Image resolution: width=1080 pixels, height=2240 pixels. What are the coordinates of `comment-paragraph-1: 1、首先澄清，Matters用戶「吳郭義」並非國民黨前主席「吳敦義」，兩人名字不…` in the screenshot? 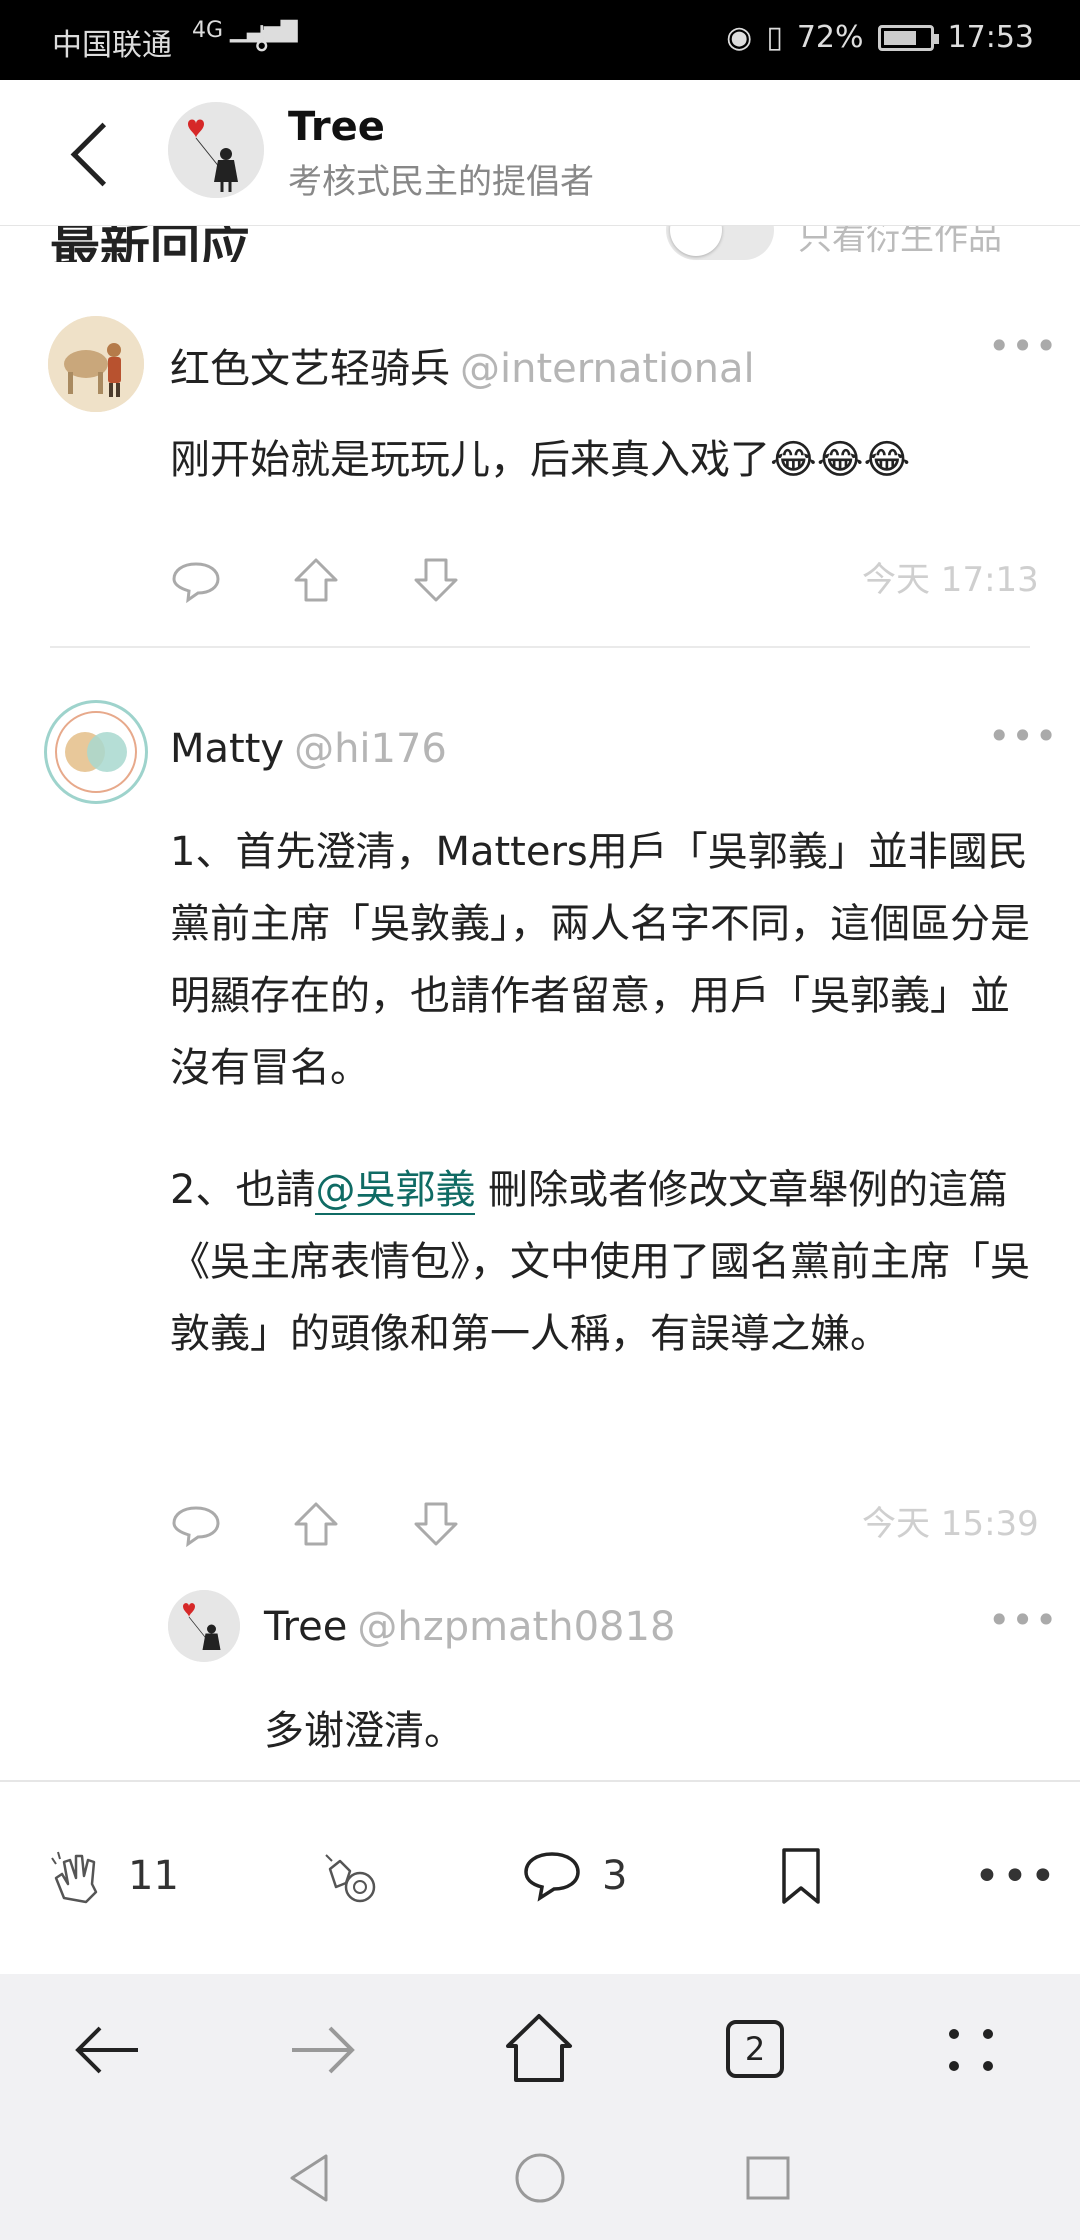 It's located at (600, 960).